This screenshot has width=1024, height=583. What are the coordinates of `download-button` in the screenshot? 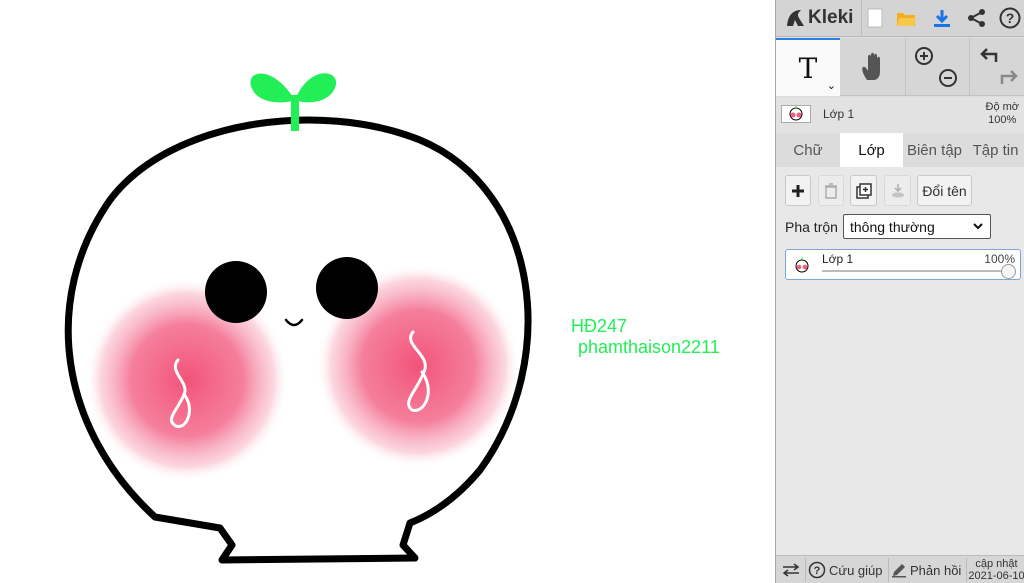 It's located at (942, 18).